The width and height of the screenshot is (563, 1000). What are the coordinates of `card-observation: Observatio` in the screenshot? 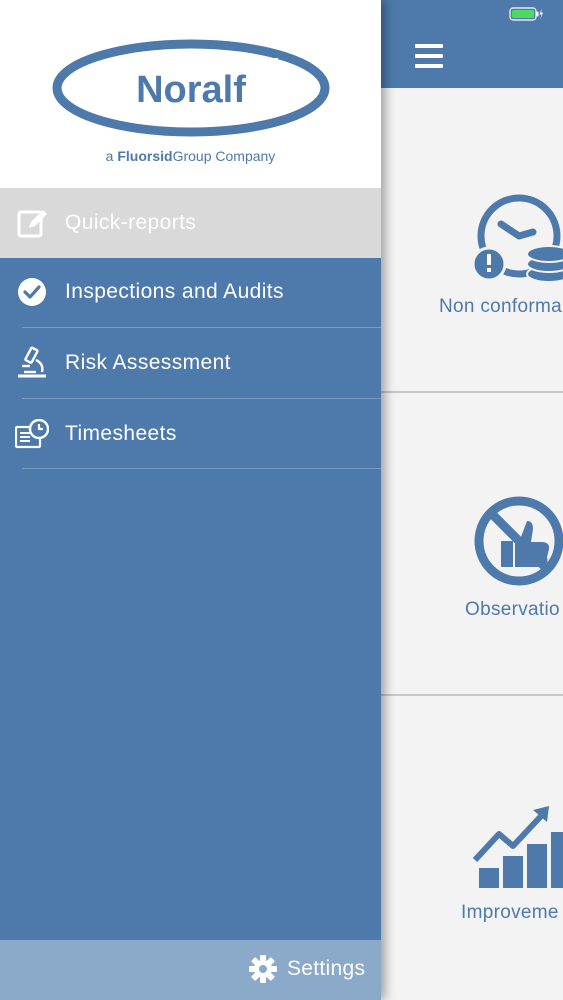 It's located at (472, 544).